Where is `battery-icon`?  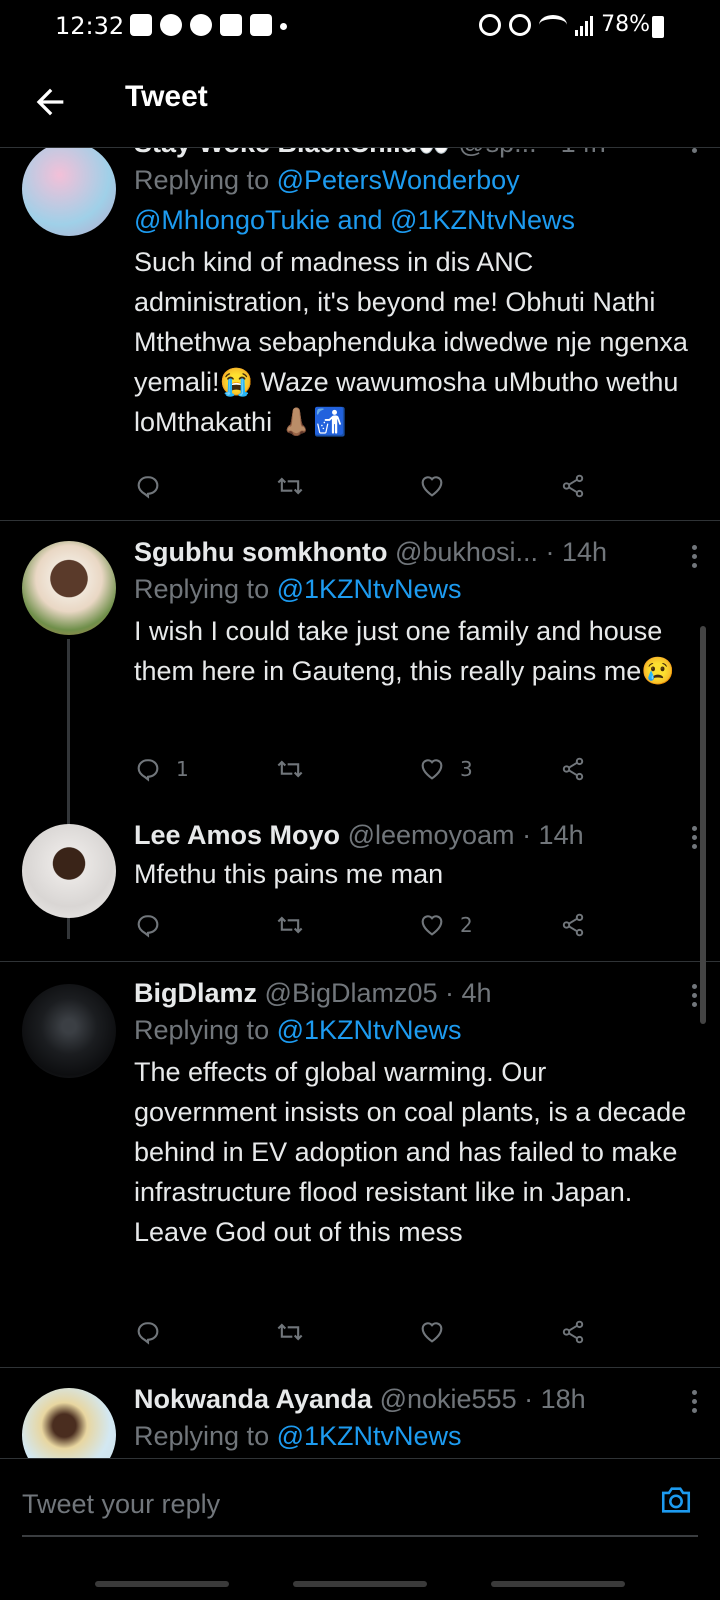
battery-icon is located at coordinates (658, 27).